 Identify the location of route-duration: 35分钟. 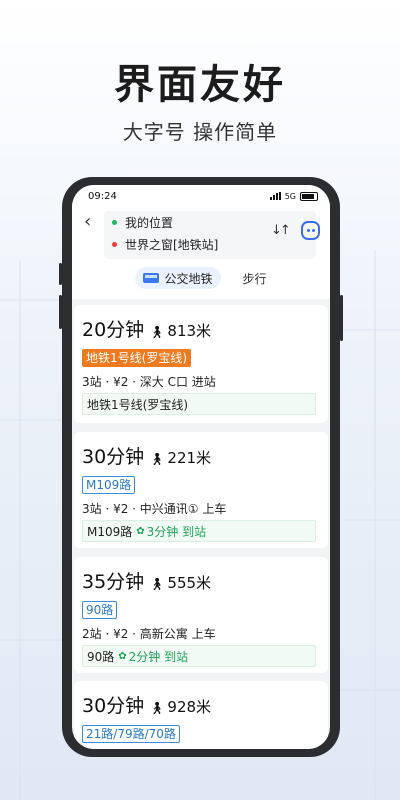
(113, 582).